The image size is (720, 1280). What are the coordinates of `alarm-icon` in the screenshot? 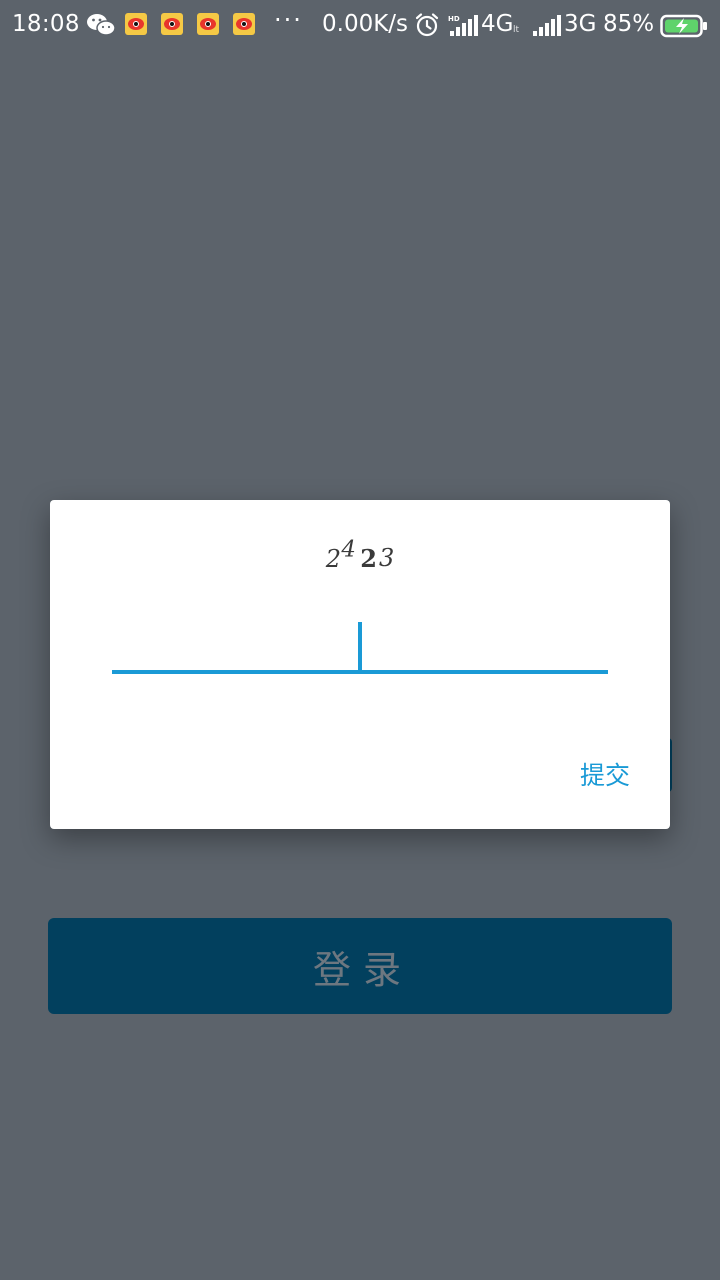 It's located at (427, 25).